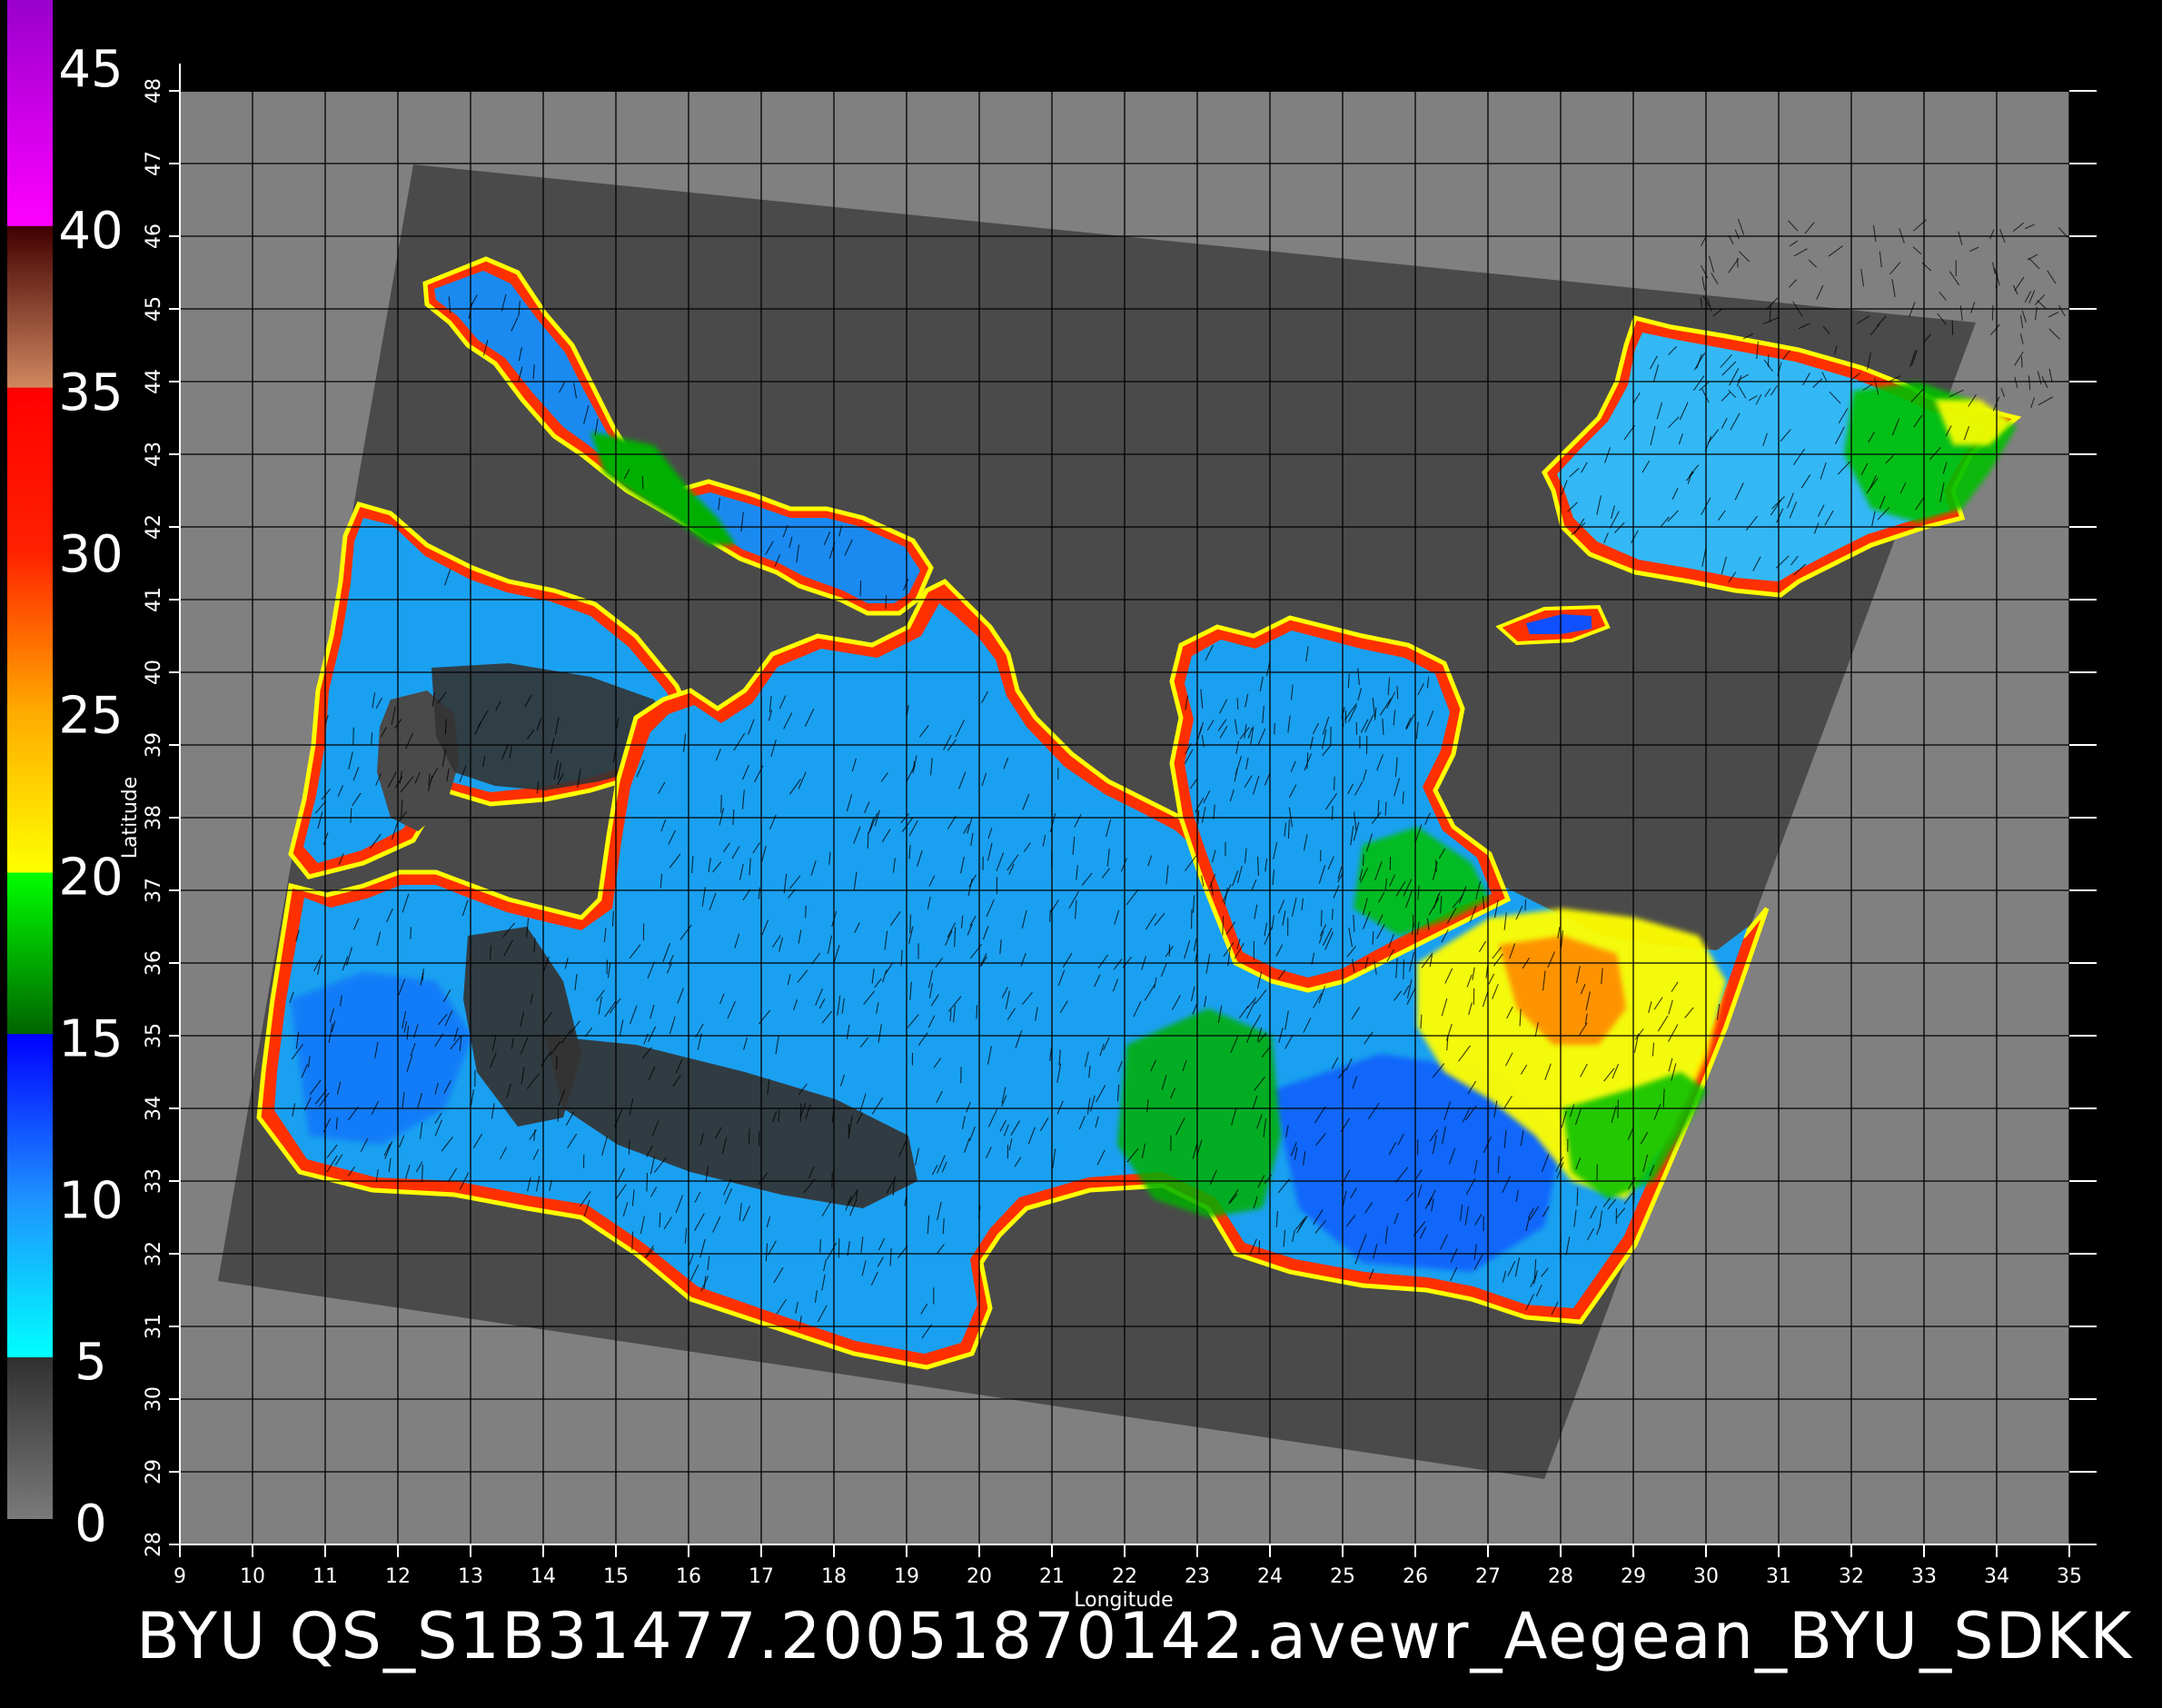 Image resolution: width=2162 pixels, height=1708 pixels. Describe the element at coordinates (90, 1362) in the screenshot. I see `colorbar-tick-label: 5` at that location.